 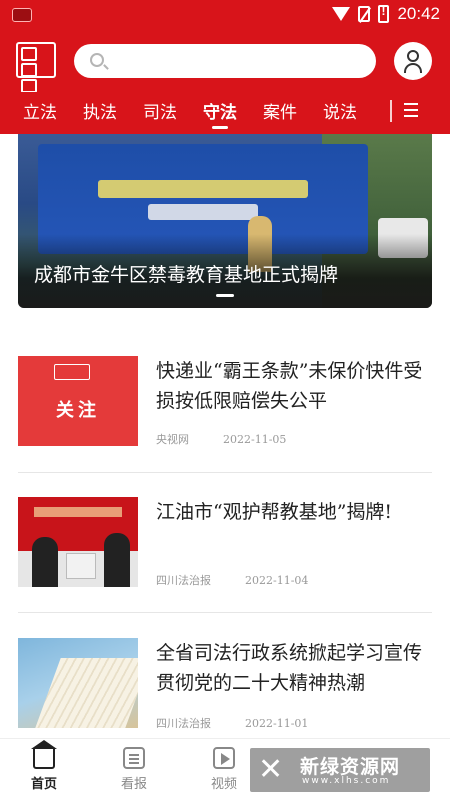 I want to click on news-meta: 四川法治报 2022-11-04, so click(x=232, y=580).